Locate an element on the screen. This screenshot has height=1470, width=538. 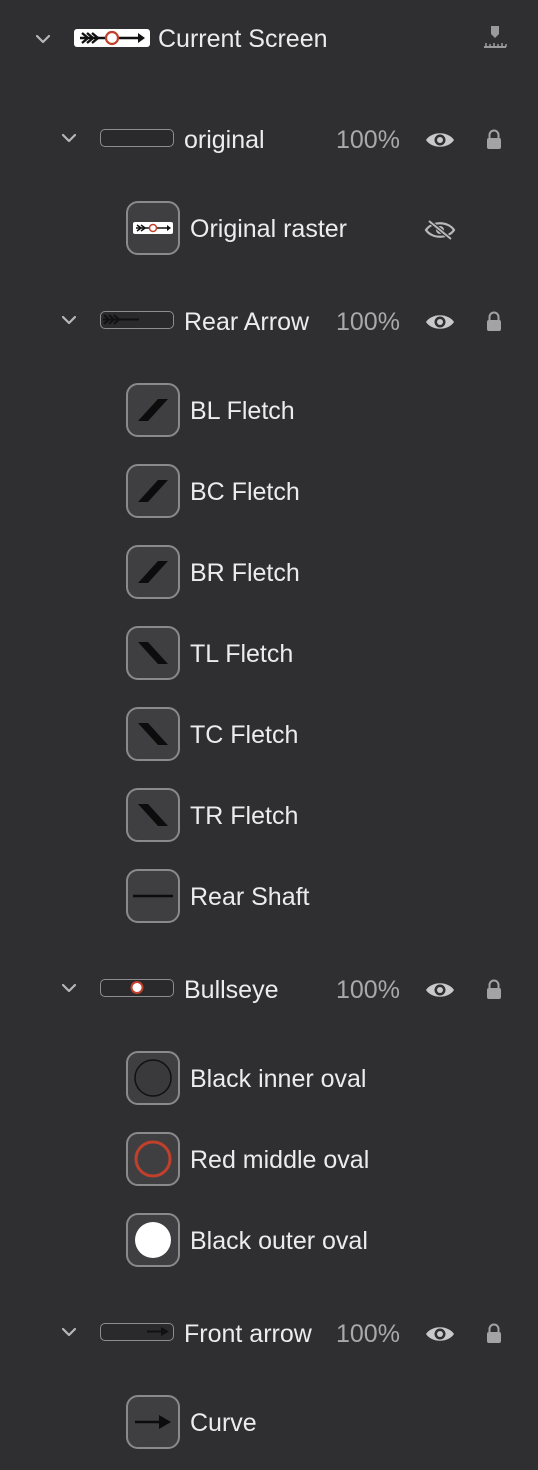
arrow-curve-thumbnail-icon is located at coordinates (153, 1422).